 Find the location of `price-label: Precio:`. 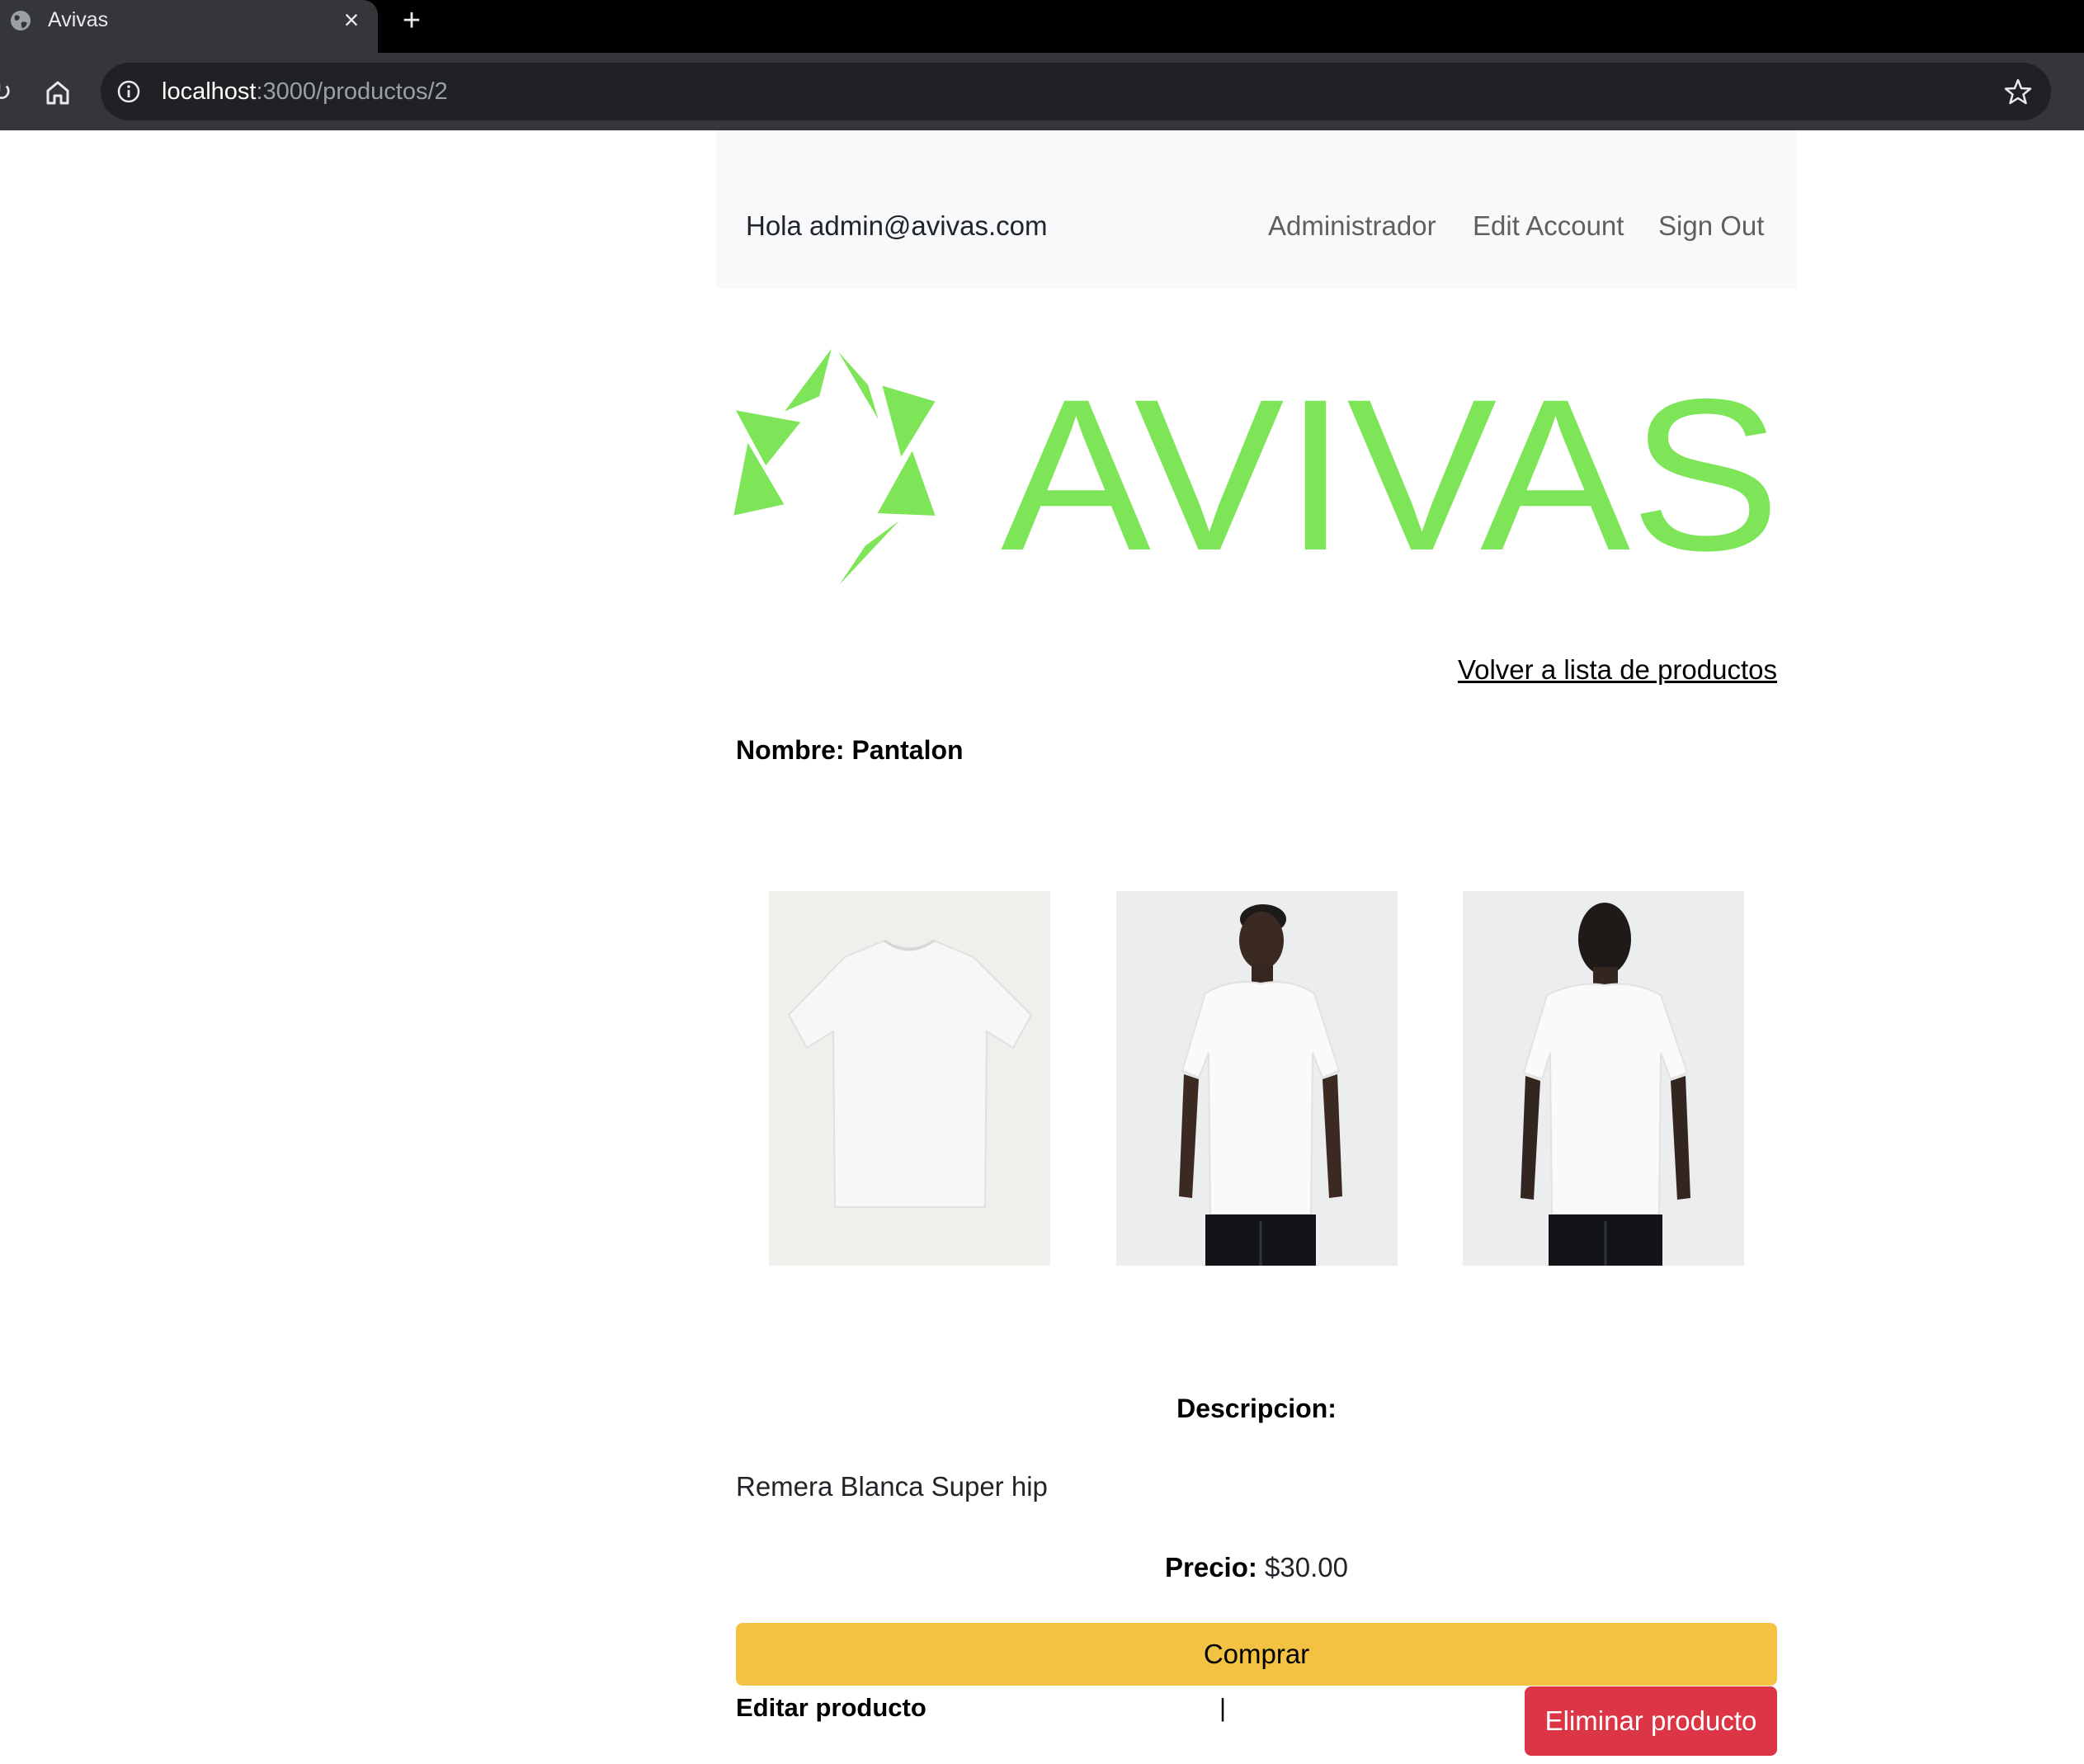

price-label: Precio: is located at coordinates (1211, 1567).